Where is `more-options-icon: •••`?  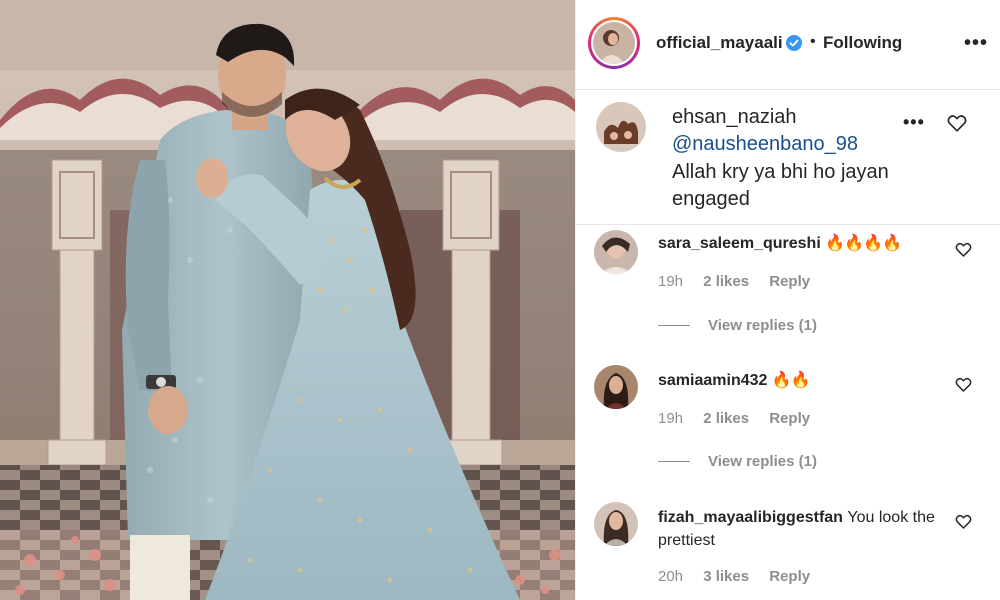 more-options-icon: ••• is located at coordinates (976, 43).